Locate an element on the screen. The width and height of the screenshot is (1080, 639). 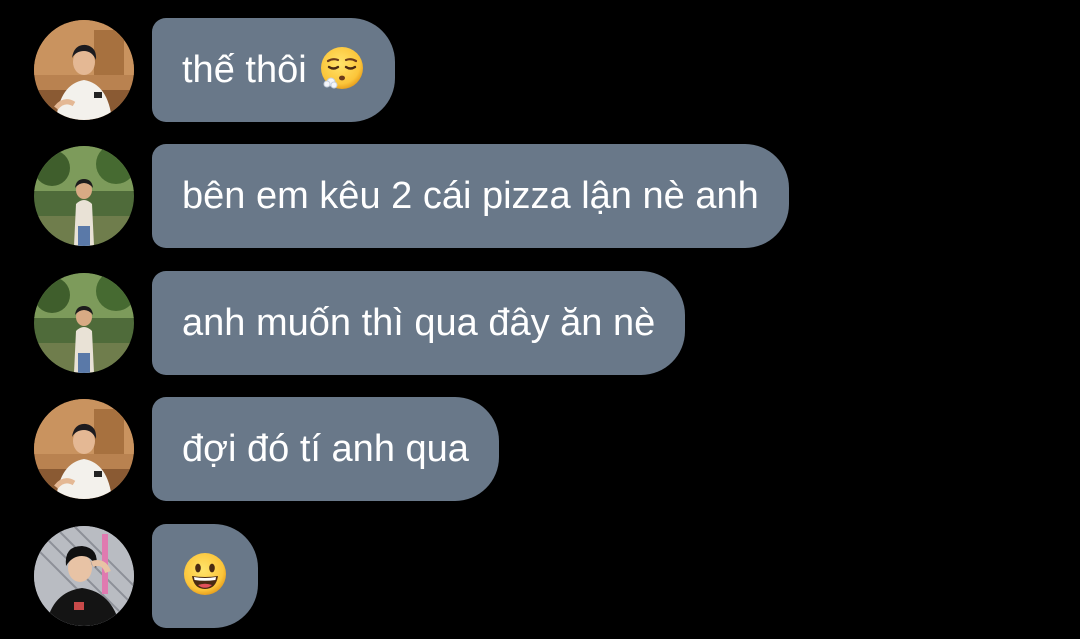
message-text: thế thôi is located at coordinates (244, 70).